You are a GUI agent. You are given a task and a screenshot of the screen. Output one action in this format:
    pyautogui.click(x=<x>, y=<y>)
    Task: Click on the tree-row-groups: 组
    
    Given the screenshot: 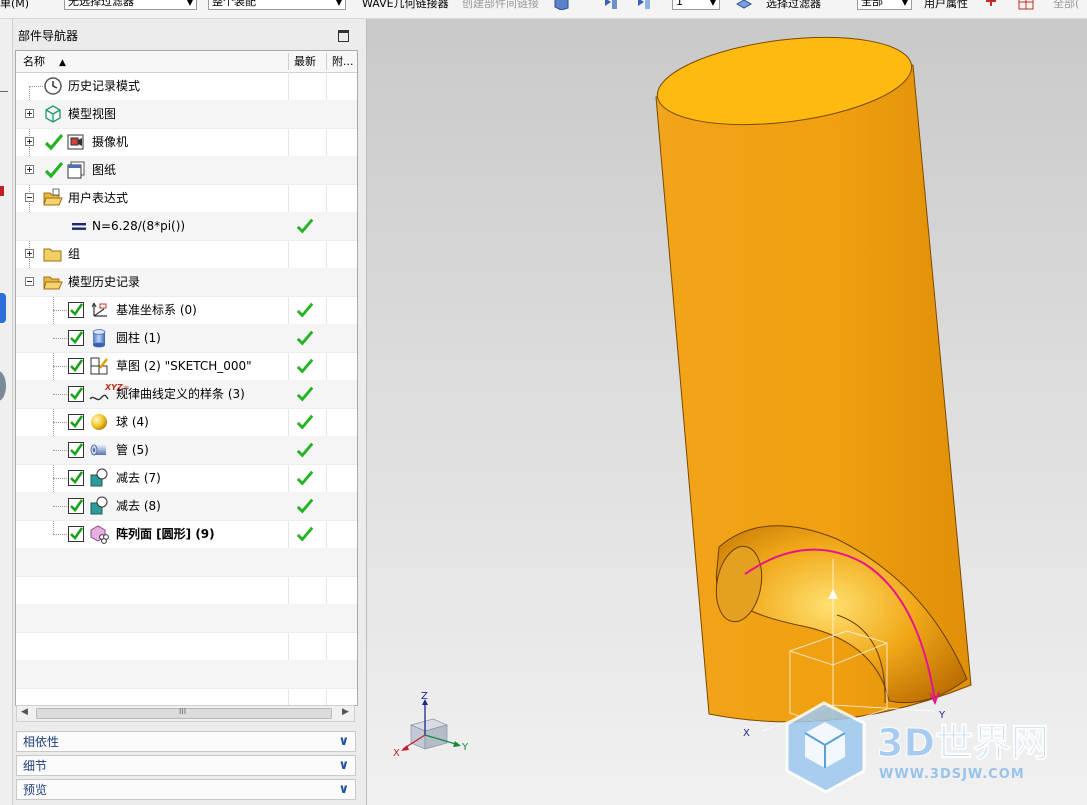 What is the action you would take?
    pyautogui.click(x=186, y=254)
    